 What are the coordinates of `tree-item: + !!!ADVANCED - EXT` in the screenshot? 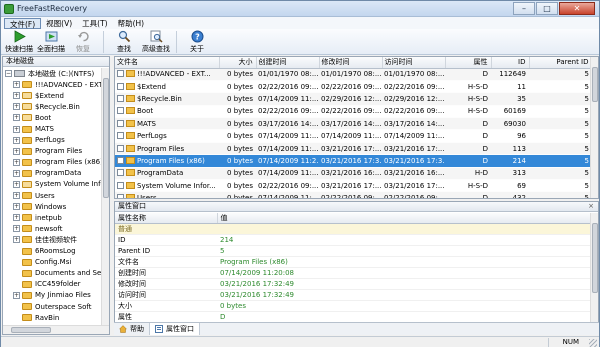 It's located at (53, 84).